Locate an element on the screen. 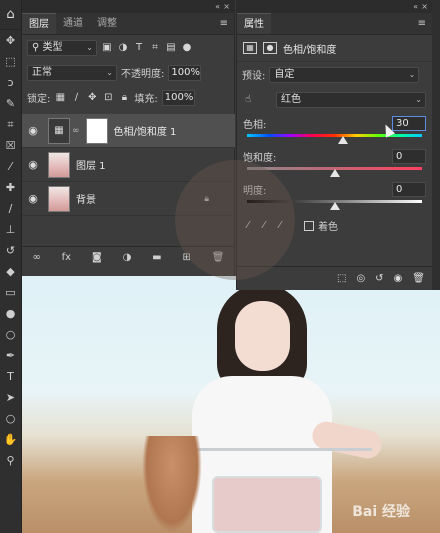  hue-slider-thumb is located at coordinates (343, 140).